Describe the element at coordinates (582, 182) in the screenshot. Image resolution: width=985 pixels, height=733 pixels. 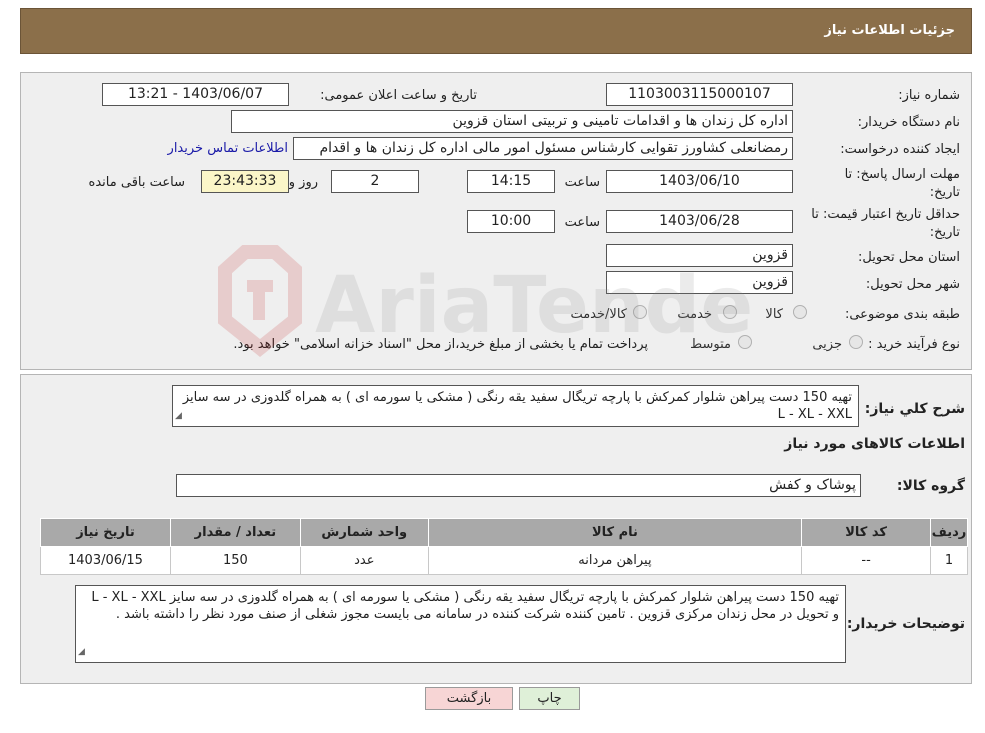
I see `deadline-time-label: ساعت` at that location.